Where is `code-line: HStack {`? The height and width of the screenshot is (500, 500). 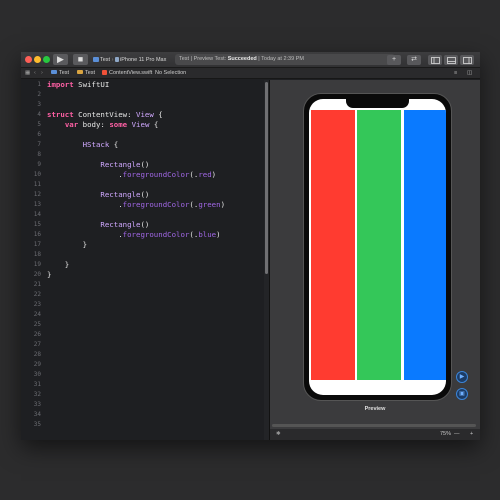 code-line: HStack { is located at coordinates (100, 144).